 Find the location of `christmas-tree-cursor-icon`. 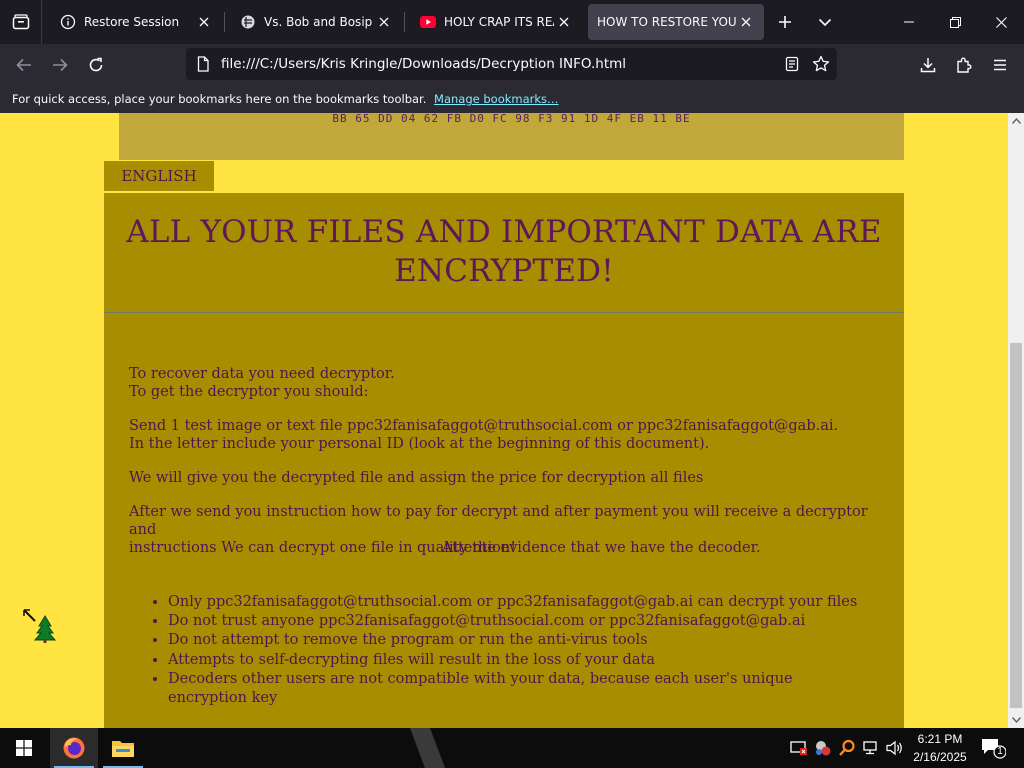

christmas-tree-cursor-icon is located at coordinates (40, 626).